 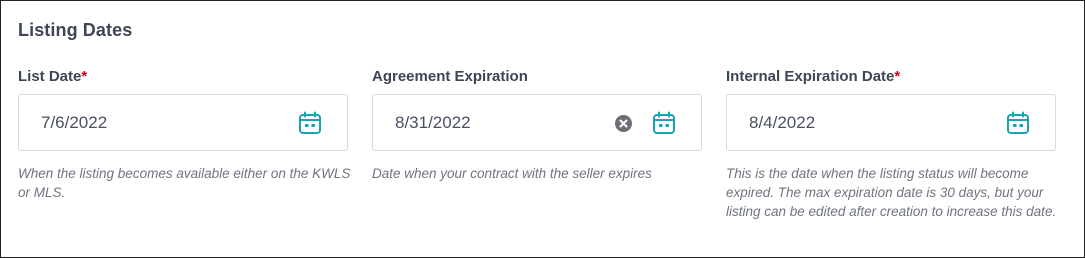 What do you see at coordinates (891, 122) in the screenshot?
I see `internal-expiration-input: 8/4/2022` at bounding box center [891, 122].